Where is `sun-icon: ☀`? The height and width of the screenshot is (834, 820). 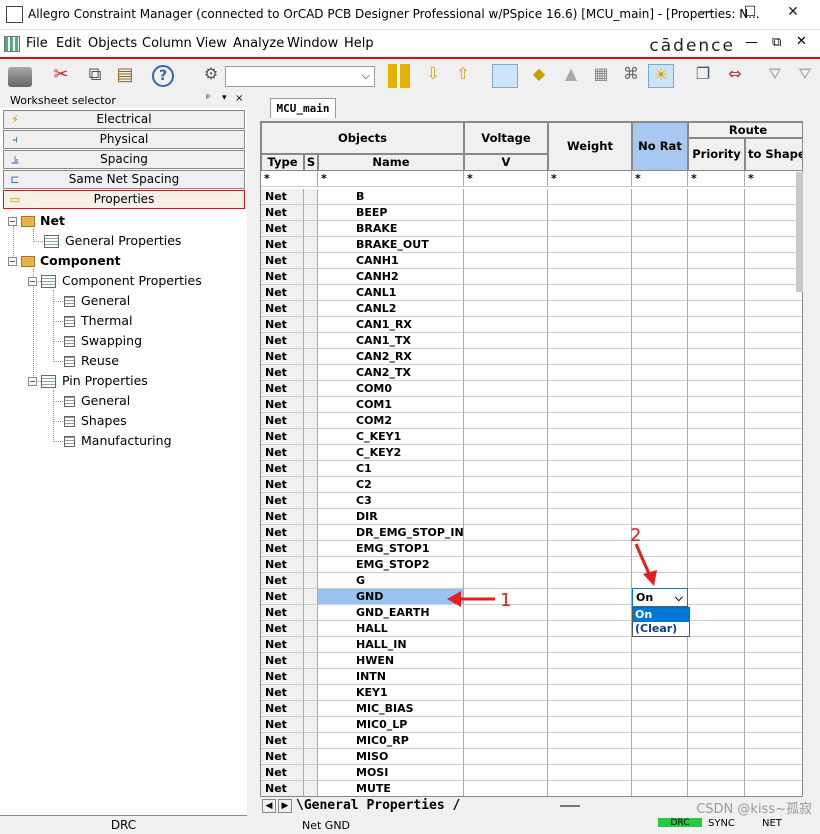
sun-icon: ☀ is located at coordinates (661, 76).